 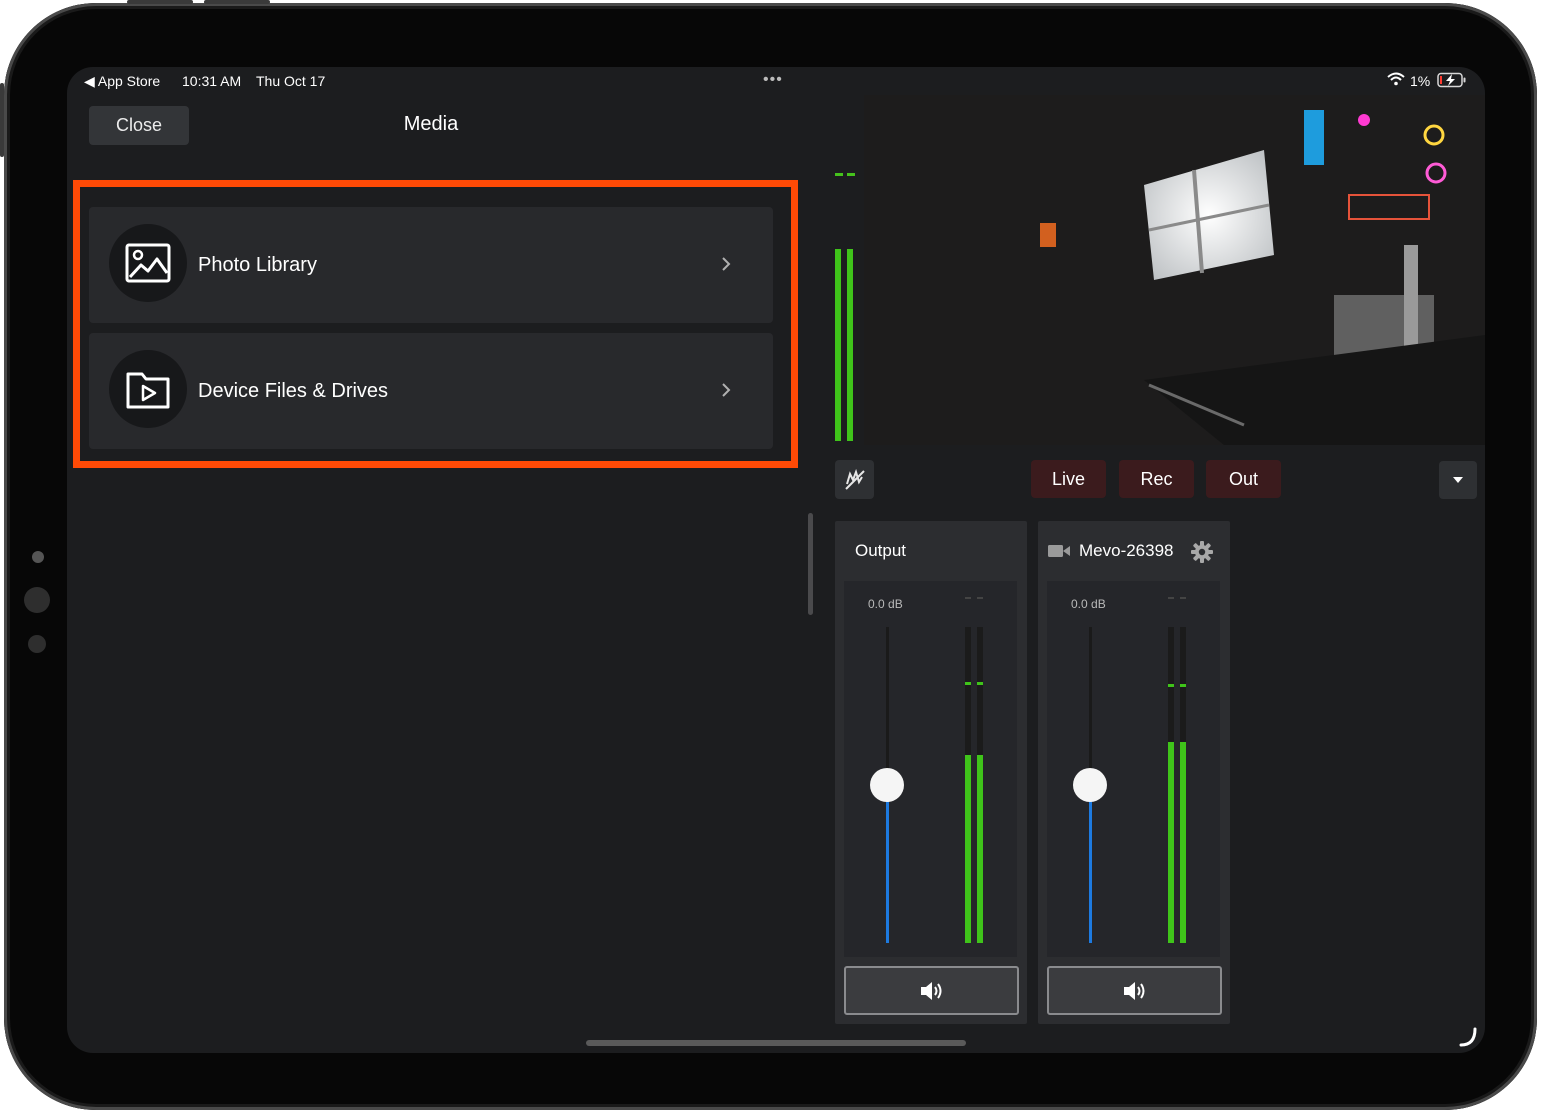 What do you see at coordinates (291, 81) in the screenshot?
I see `status-date: Thu Oct 17` at bounding box center [291, 81].